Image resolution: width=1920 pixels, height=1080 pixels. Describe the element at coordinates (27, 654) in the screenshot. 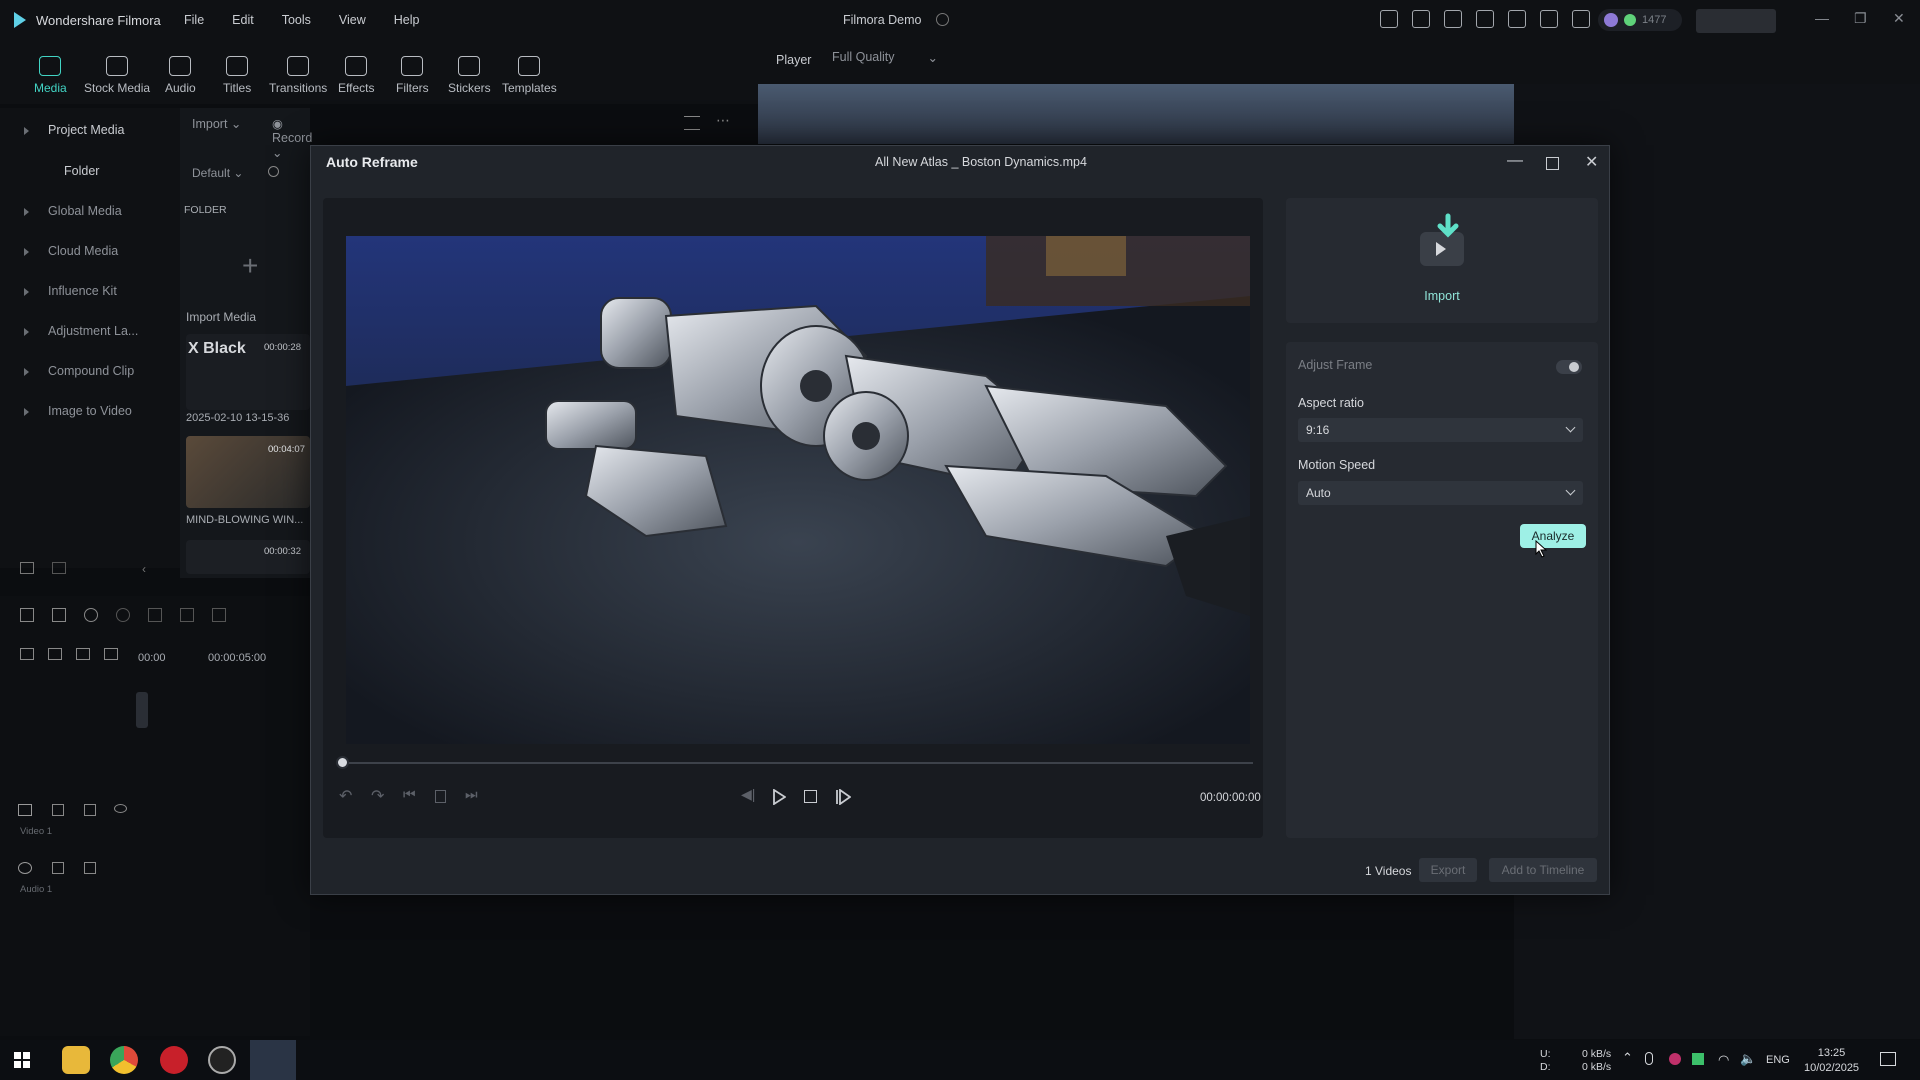

I see `add-track-icon` at that location.